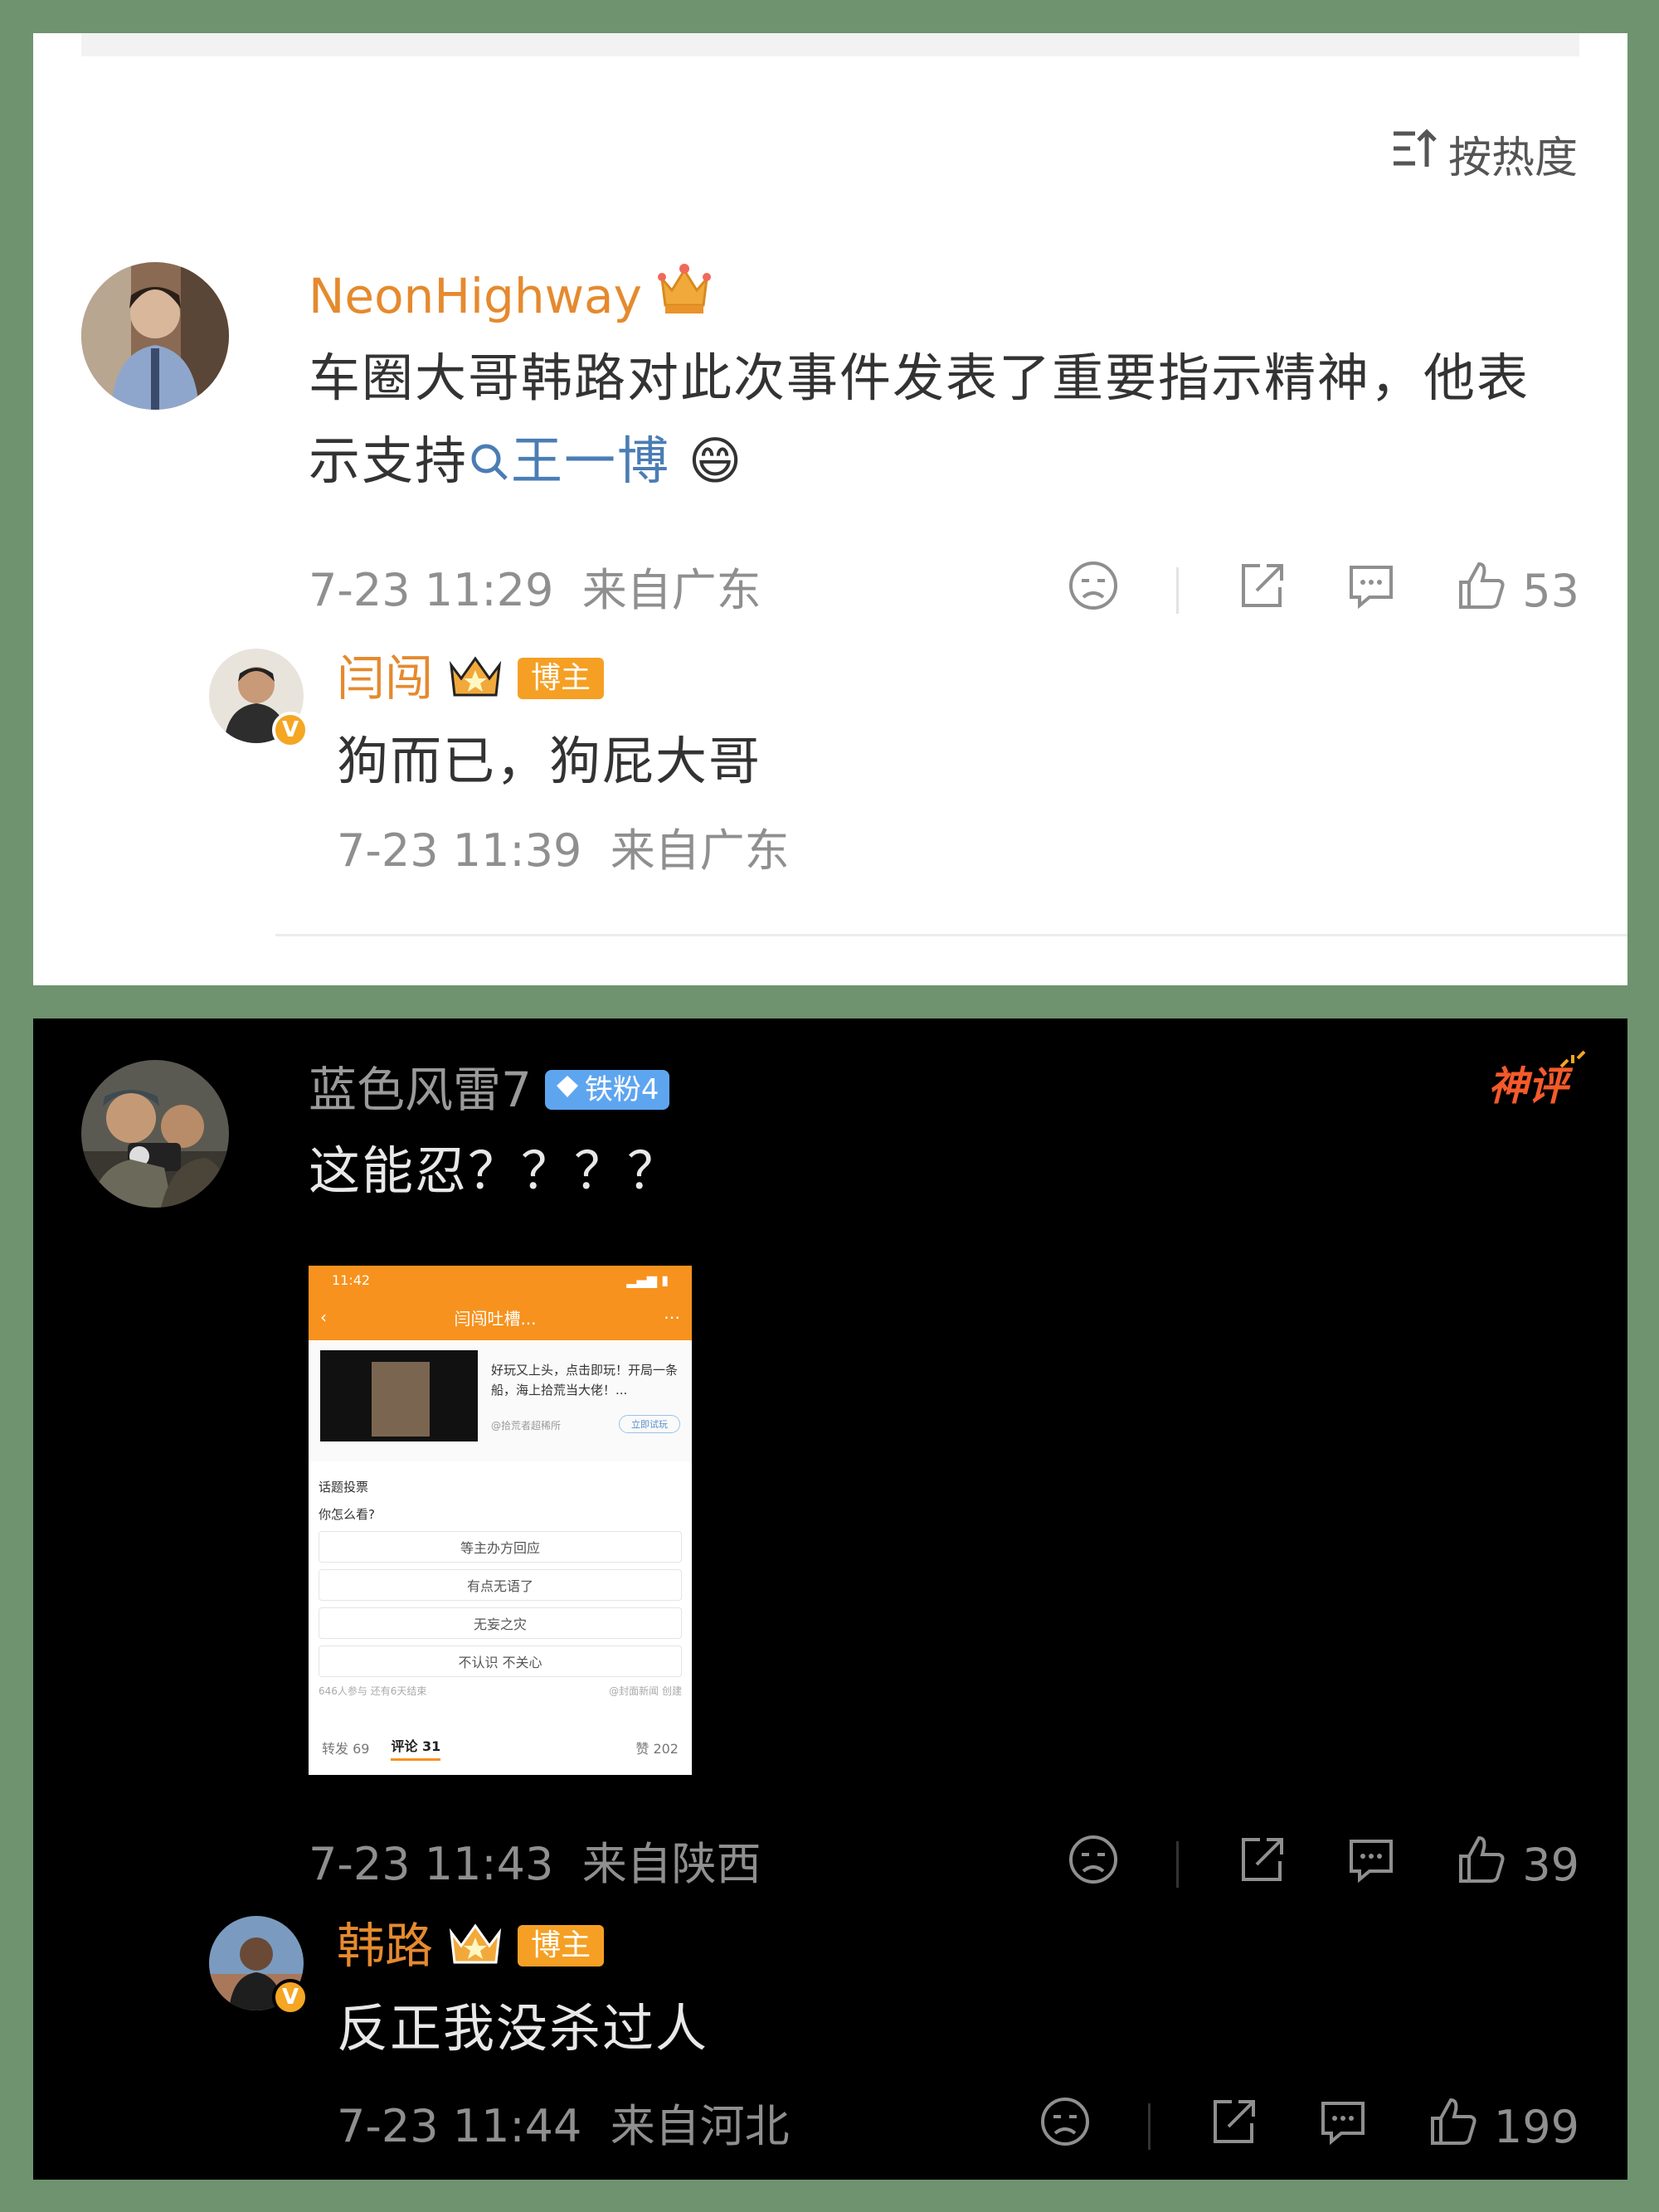  I want to click on username: 闫闯, so click(385, 678).